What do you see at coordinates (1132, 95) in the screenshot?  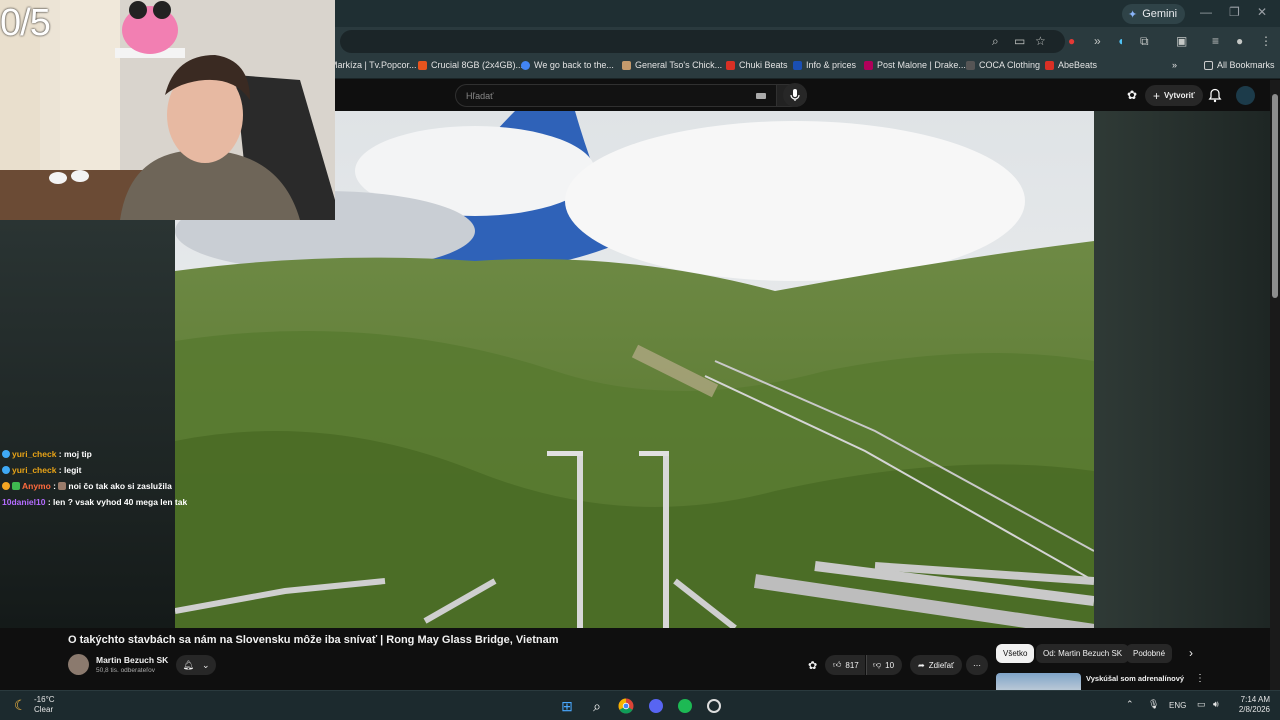 I see `ai-sparkle-icon: ✿` at bounding box center [1132, 95].